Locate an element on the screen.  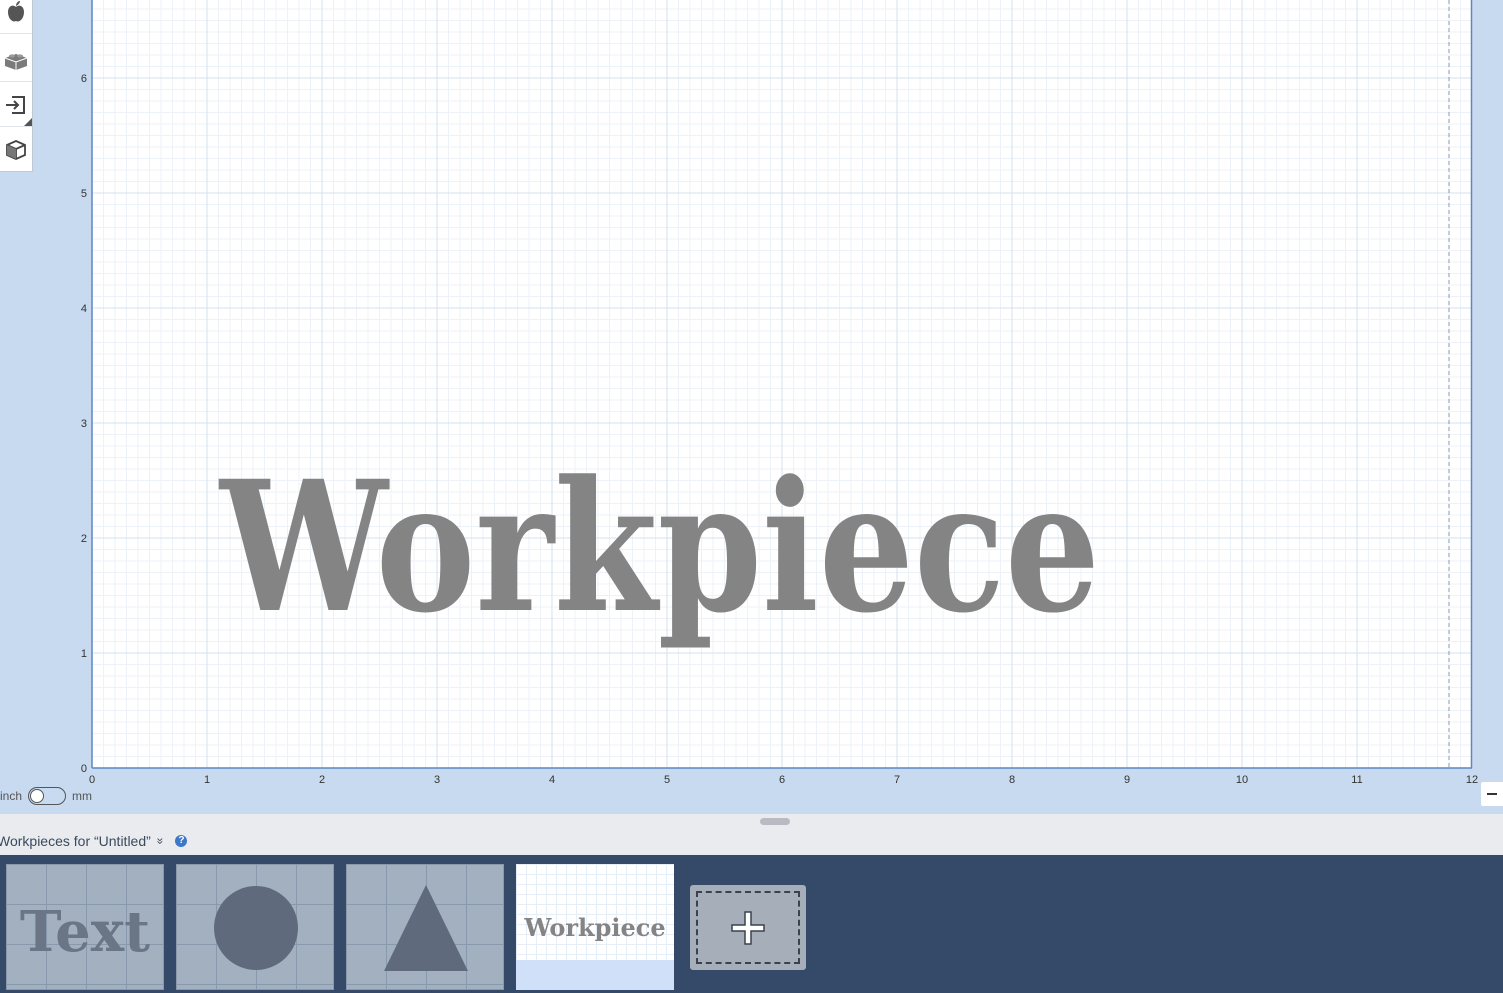
plus-icon is located at coordinates (748, 927).